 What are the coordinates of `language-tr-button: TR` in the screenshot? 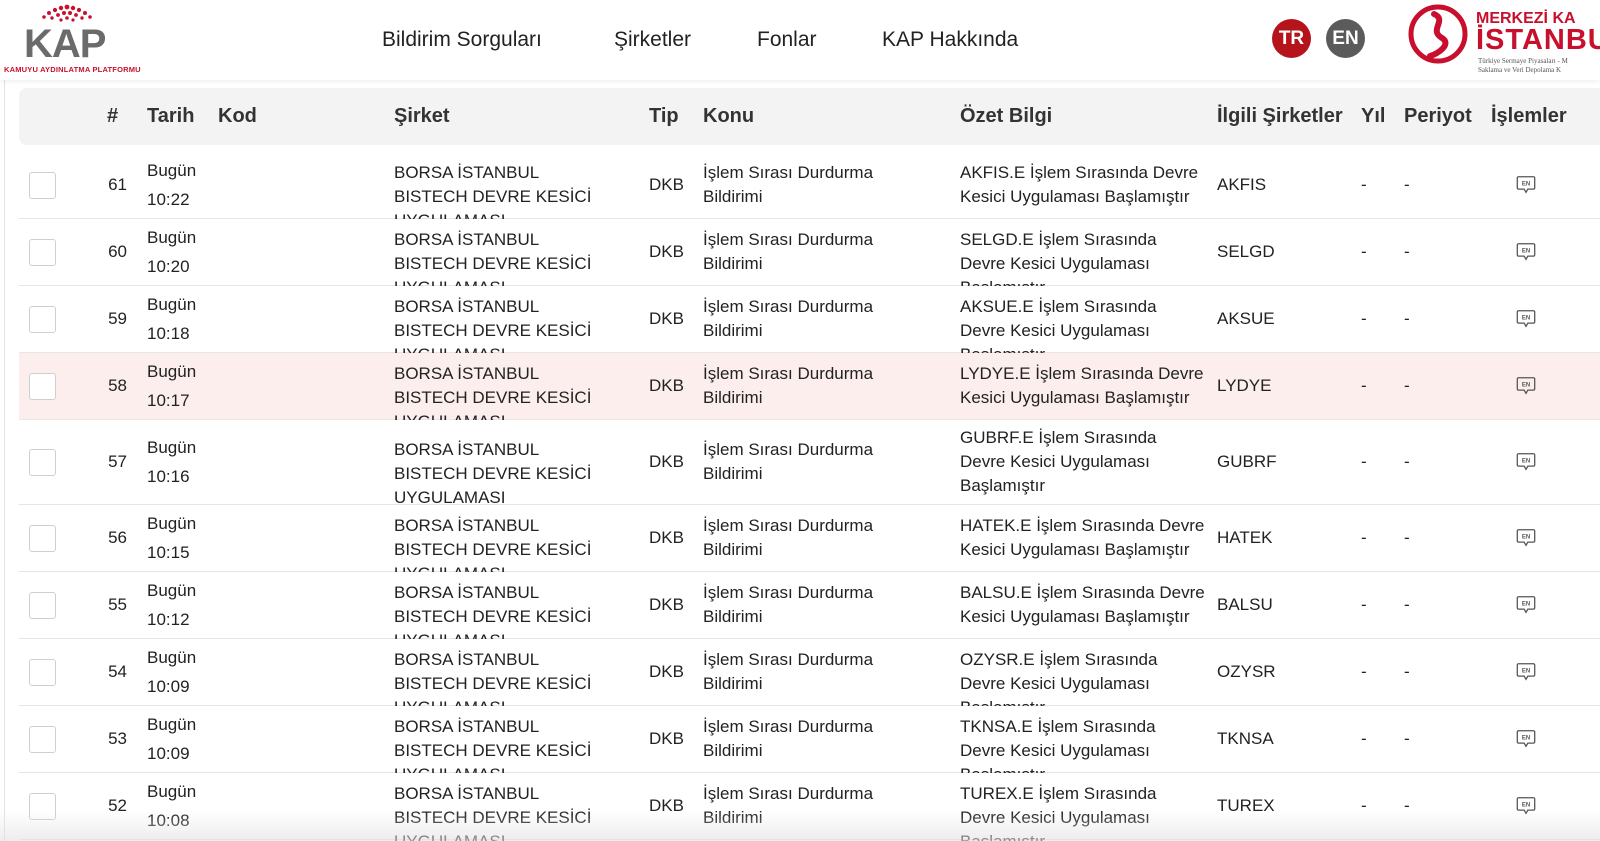 It's located at (1291, 38).